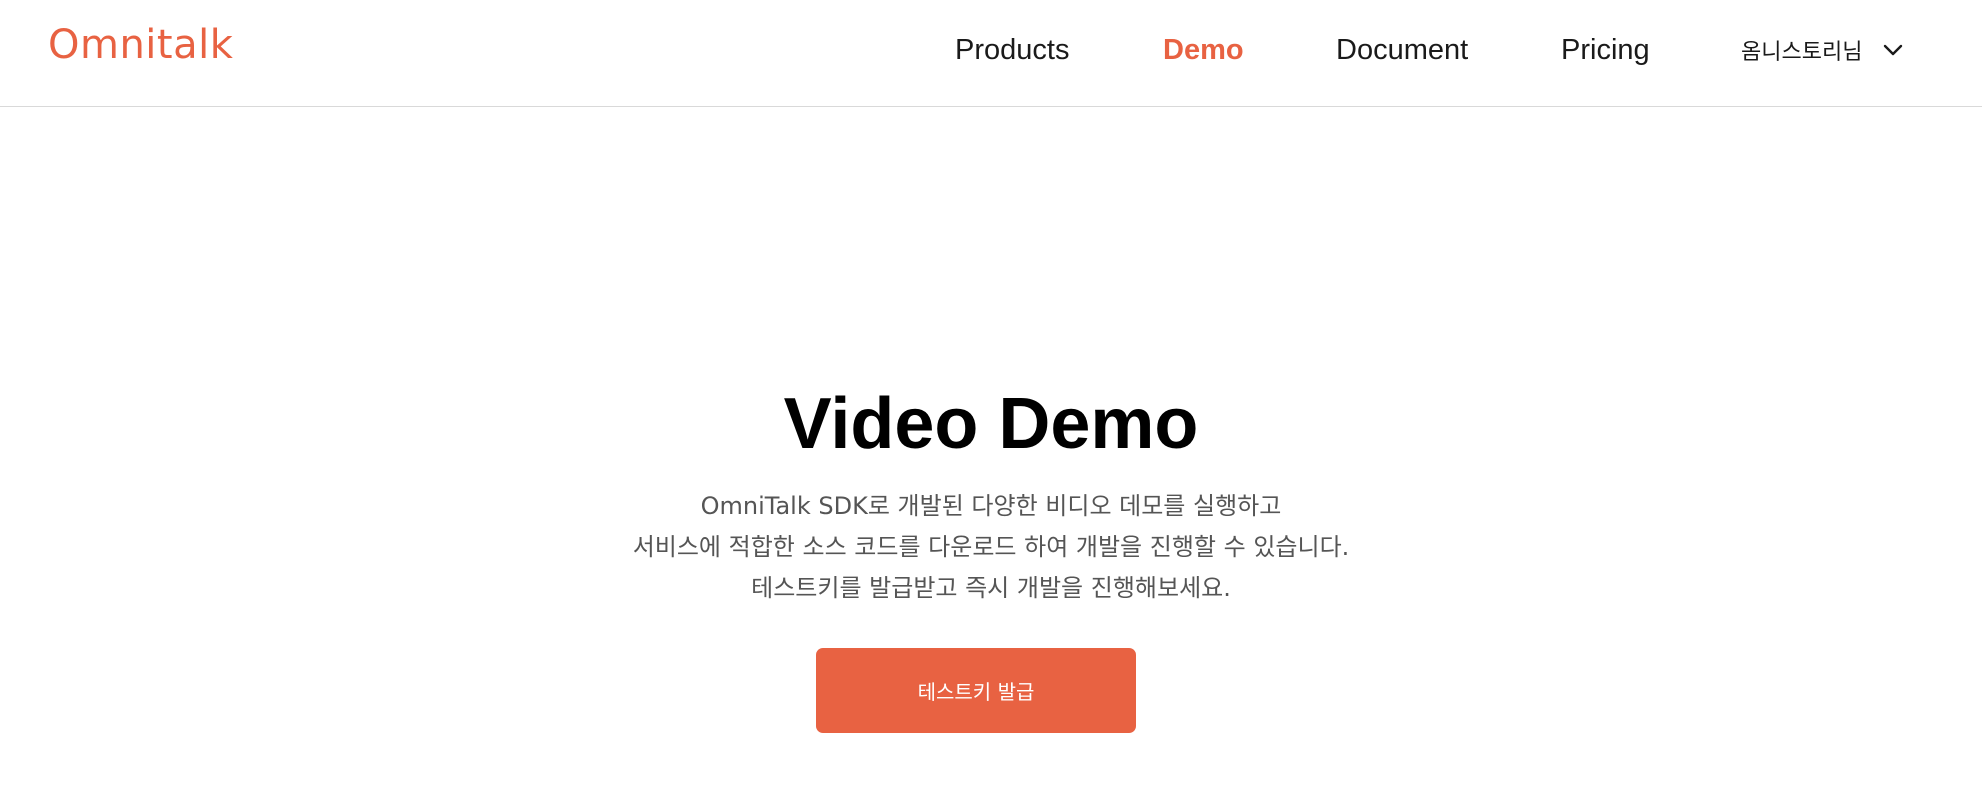  What do you see at coordinates (991, 506) in the screenshot?
I see `hero-description-line: OmniTalk SDK로 개발된 다양한 비디오 데모를 실행하고` at bounding box center [991, 506].